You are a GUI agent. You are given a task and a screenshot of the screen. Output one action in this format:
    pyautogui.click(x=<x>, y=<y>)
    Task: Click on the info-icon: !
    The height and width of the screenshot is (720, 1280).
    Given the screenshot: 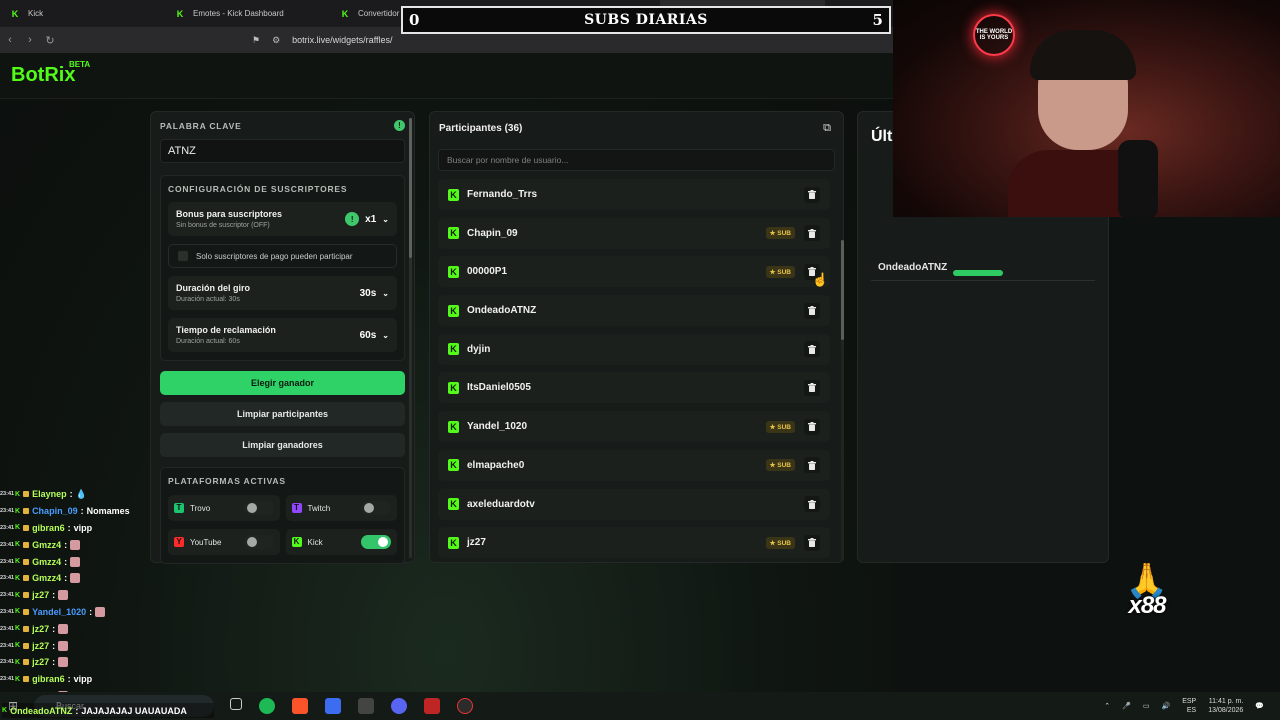 What is the action you would take?
    pyautogui.click(x=399, y=125)
    